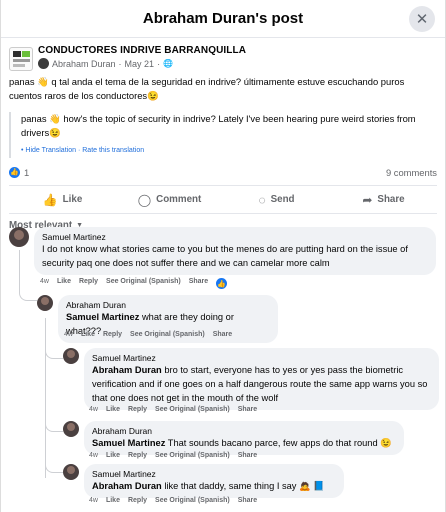 This screenshot has width=446, height=512. I want to click on thumbs-up-icon: 👍, so click(50, 199).